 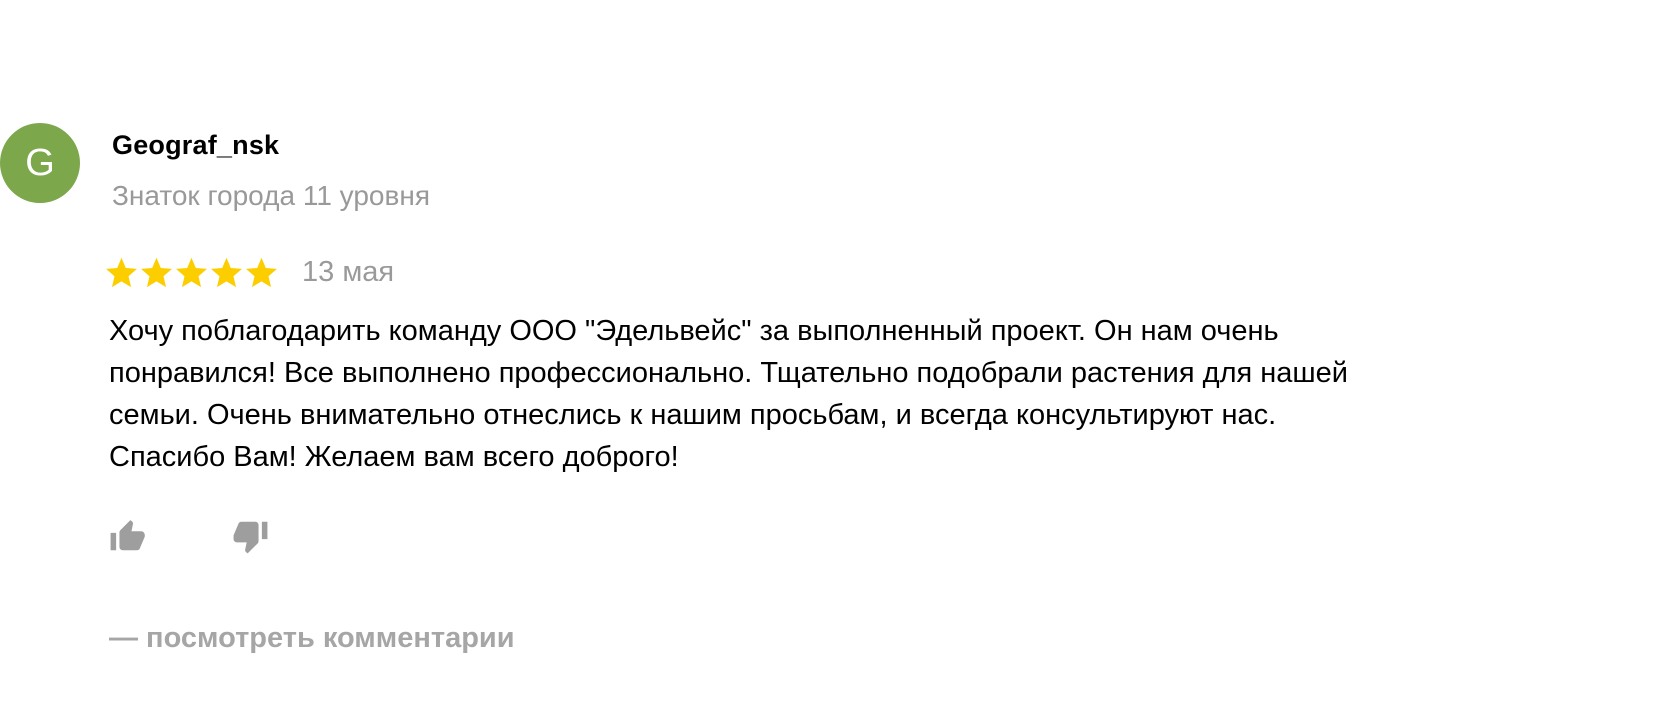 I want to click on dislike-button, so click(x=250, y=536).